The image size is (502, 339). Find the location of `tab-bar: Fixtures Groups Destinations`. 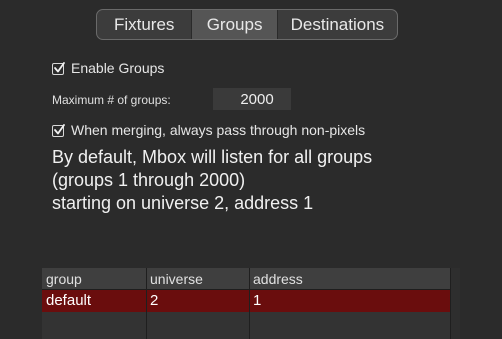

tab-bar: Fixtures Groups Destinations is located at coordinates (247, 24).